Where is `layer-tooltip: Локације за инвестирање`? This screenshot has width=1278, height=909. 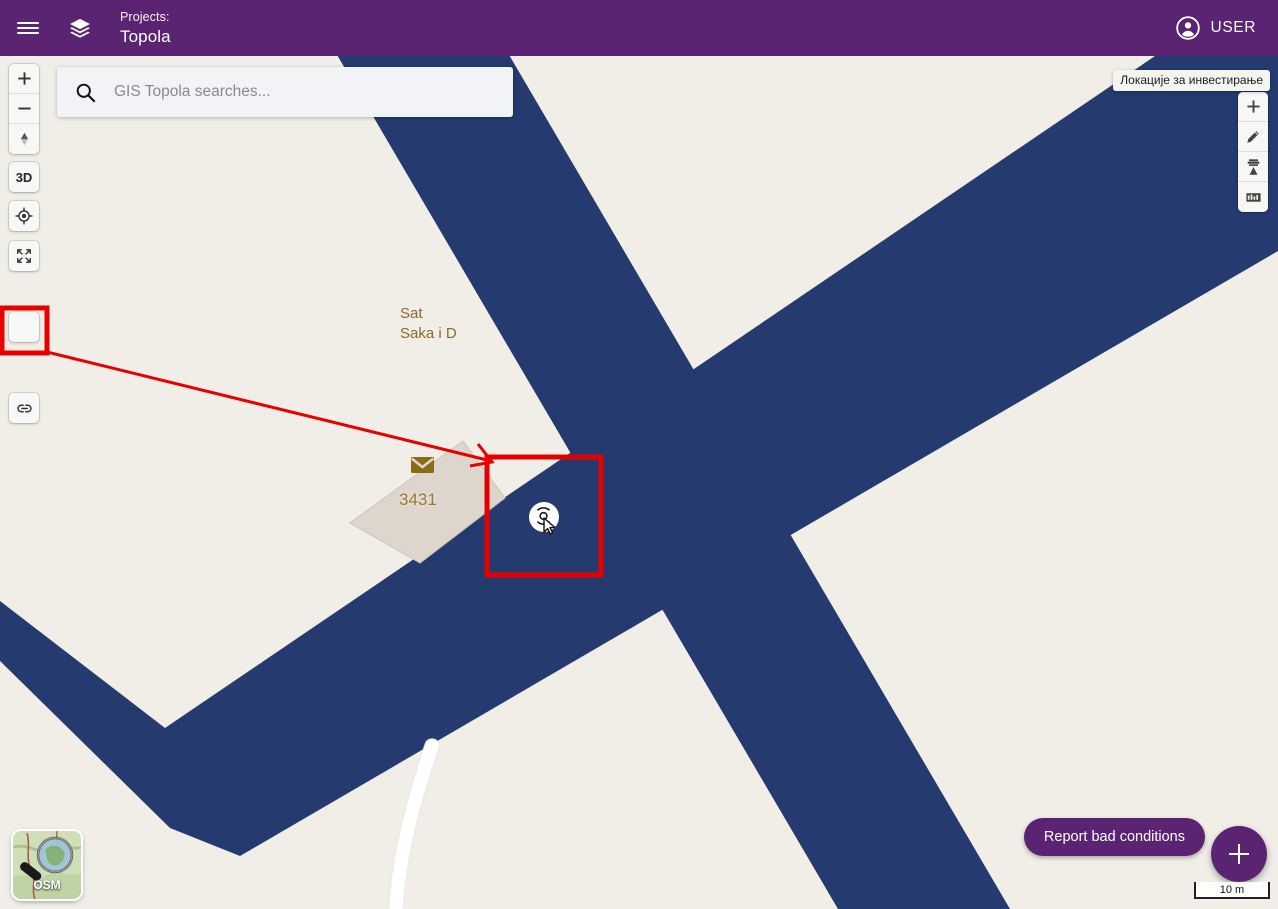
layer-tooltip: Локације за инвестирање is located at coordinates (1191, 80).